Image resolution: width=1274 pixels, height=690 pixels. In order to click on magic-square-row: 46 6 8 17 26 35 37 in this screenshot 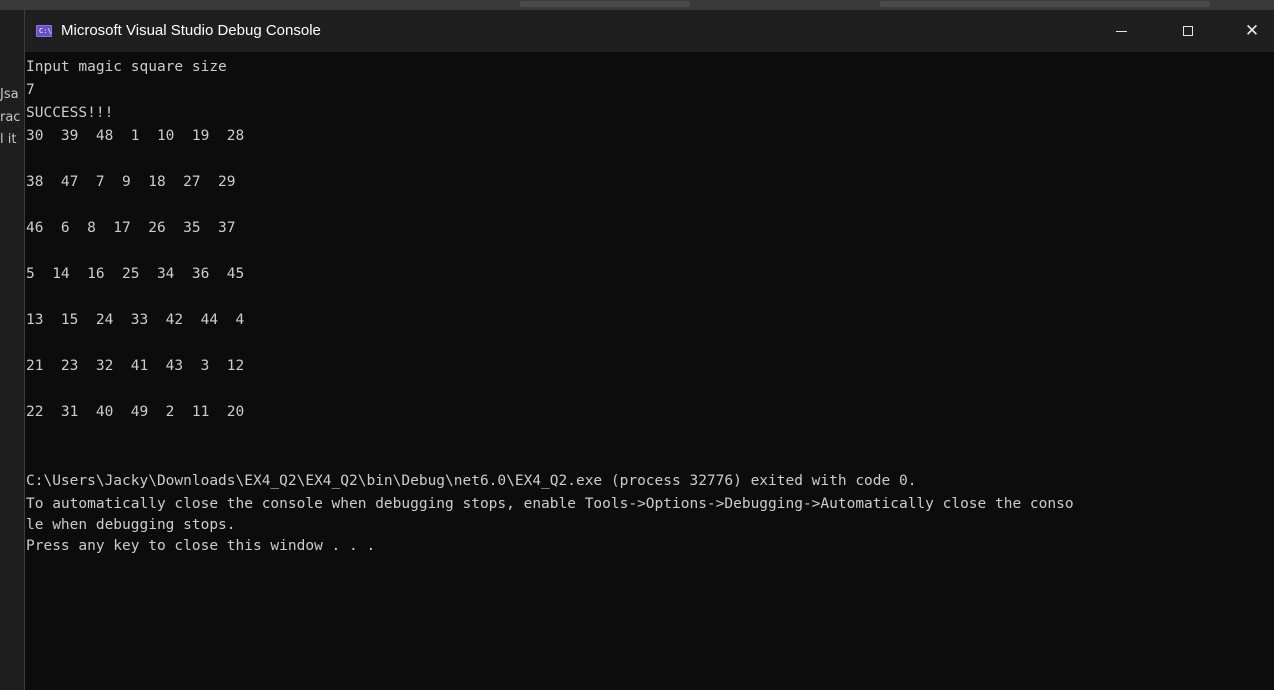, I will do `click(131, 228)`.